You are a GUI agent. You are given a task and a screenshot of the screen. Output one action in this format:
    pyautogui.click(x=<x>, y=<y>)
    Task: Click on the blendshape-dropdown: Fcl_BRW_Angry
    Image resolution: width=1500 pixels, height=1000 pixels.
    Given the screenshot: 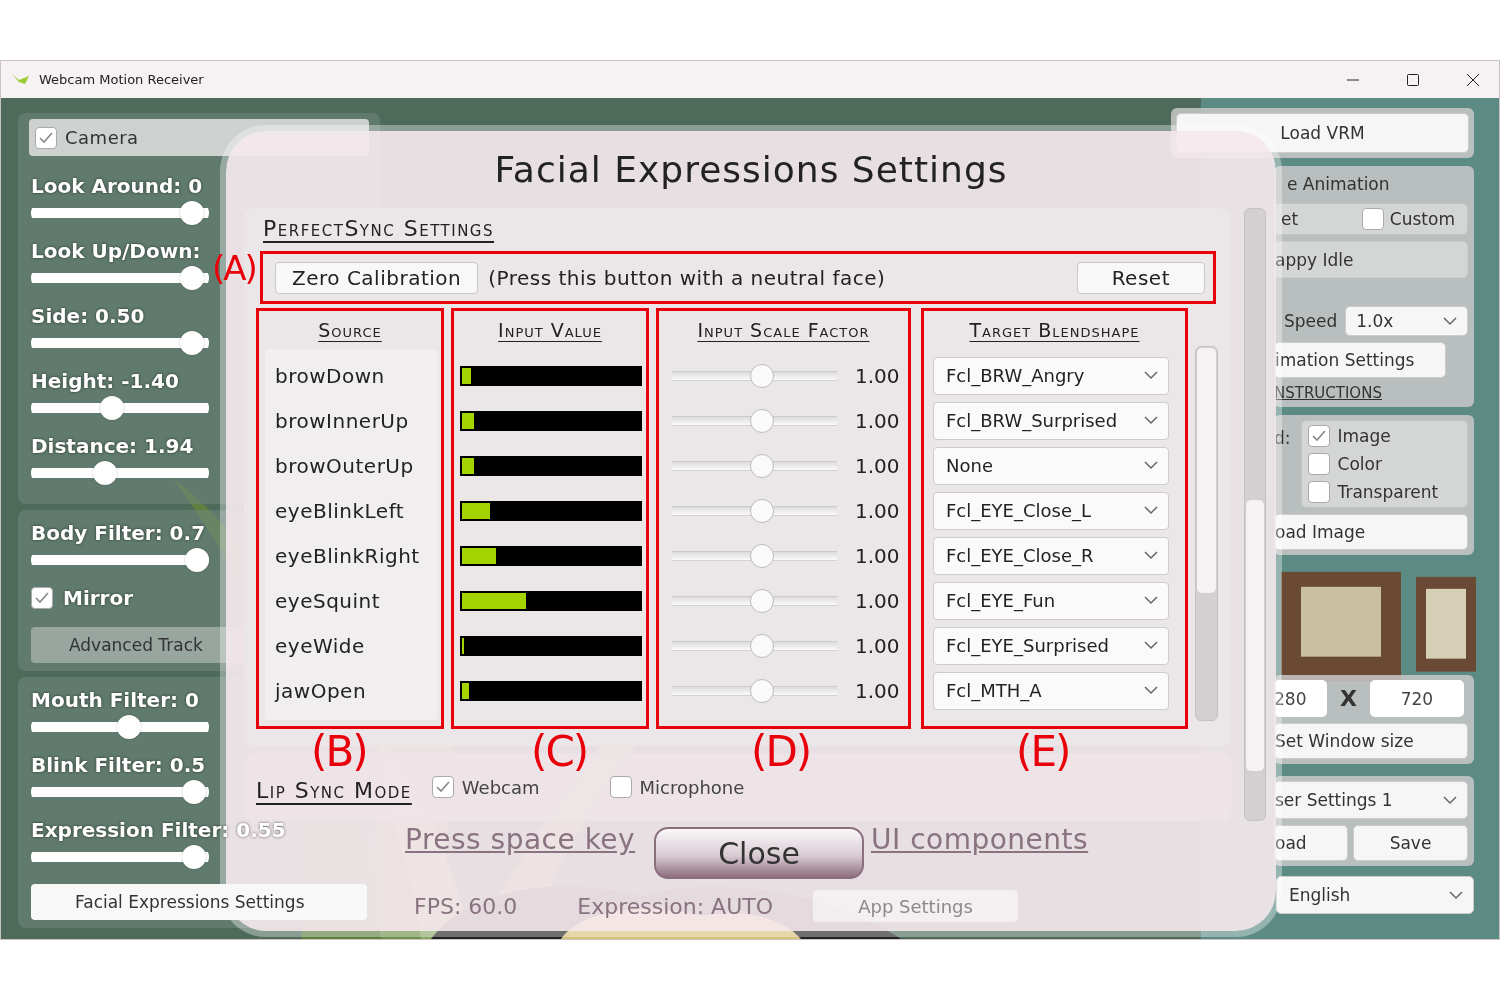 What is the action you would take?
    pyautogui.click(x=1051, y=375)
    